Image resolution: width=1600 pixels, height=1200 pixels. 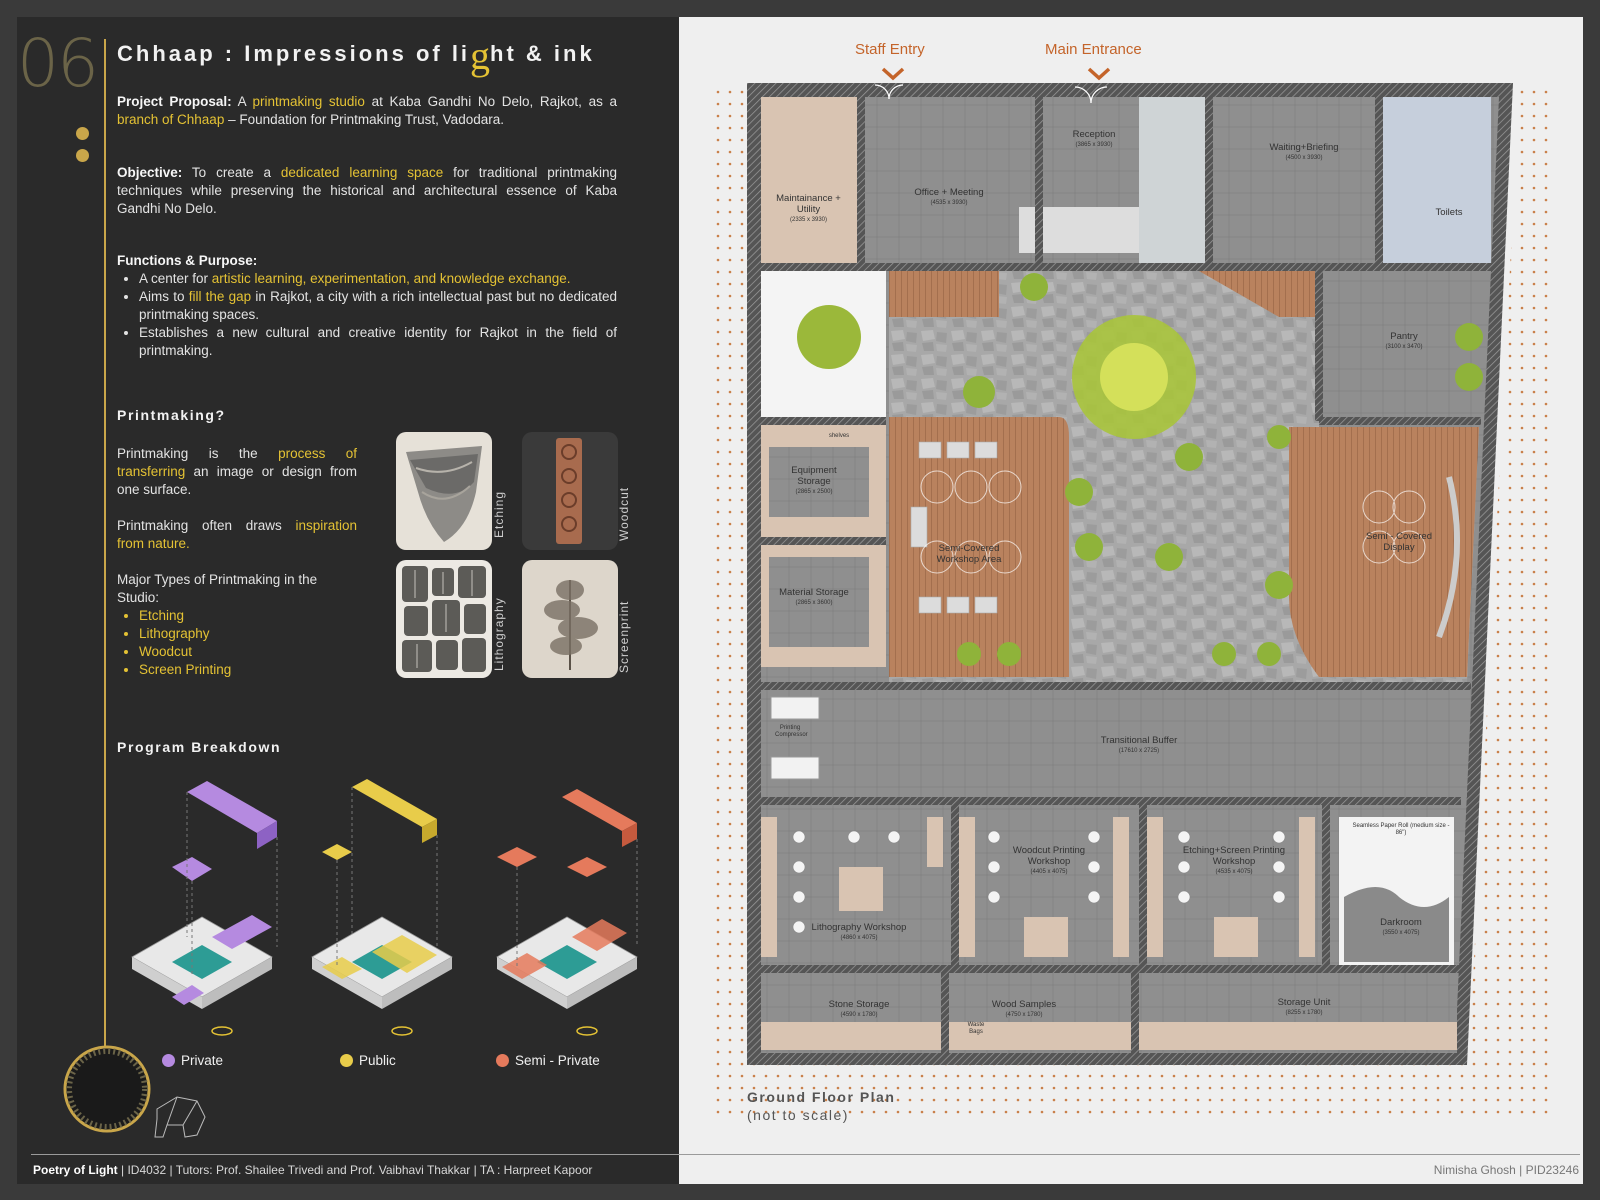 I want to click on chhaap-logo, so click(x=134, y=1091).